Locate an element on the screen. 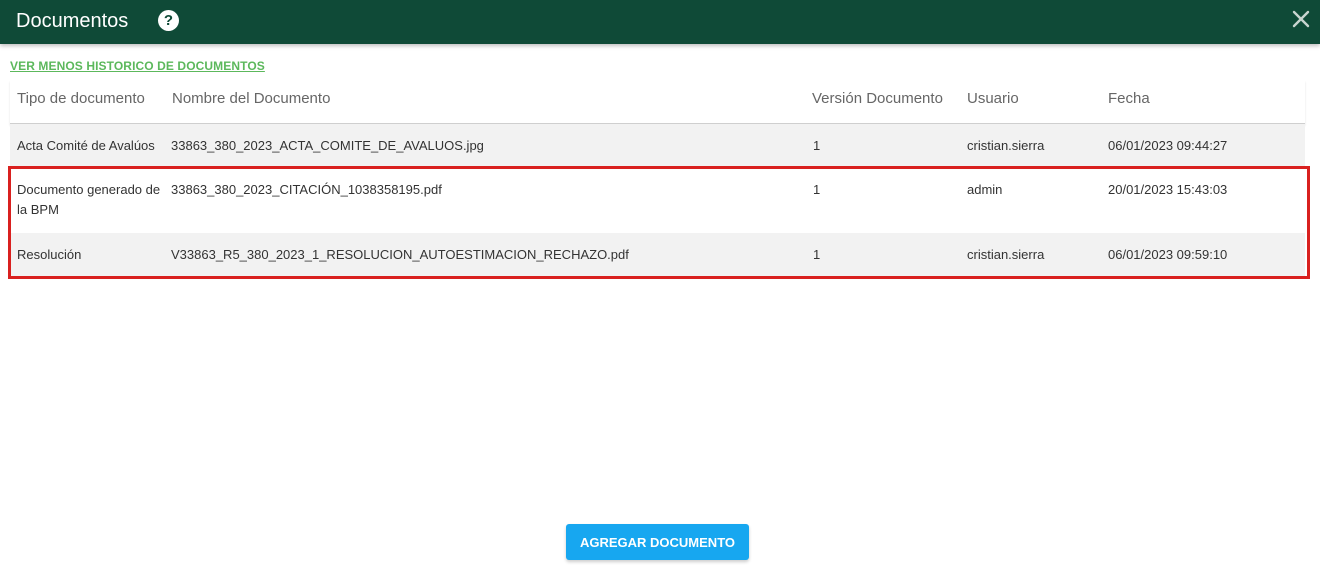 This screenshot has height=575, width=1320. column-header-fecha: Fecha is located at coordinates (1129, 98).